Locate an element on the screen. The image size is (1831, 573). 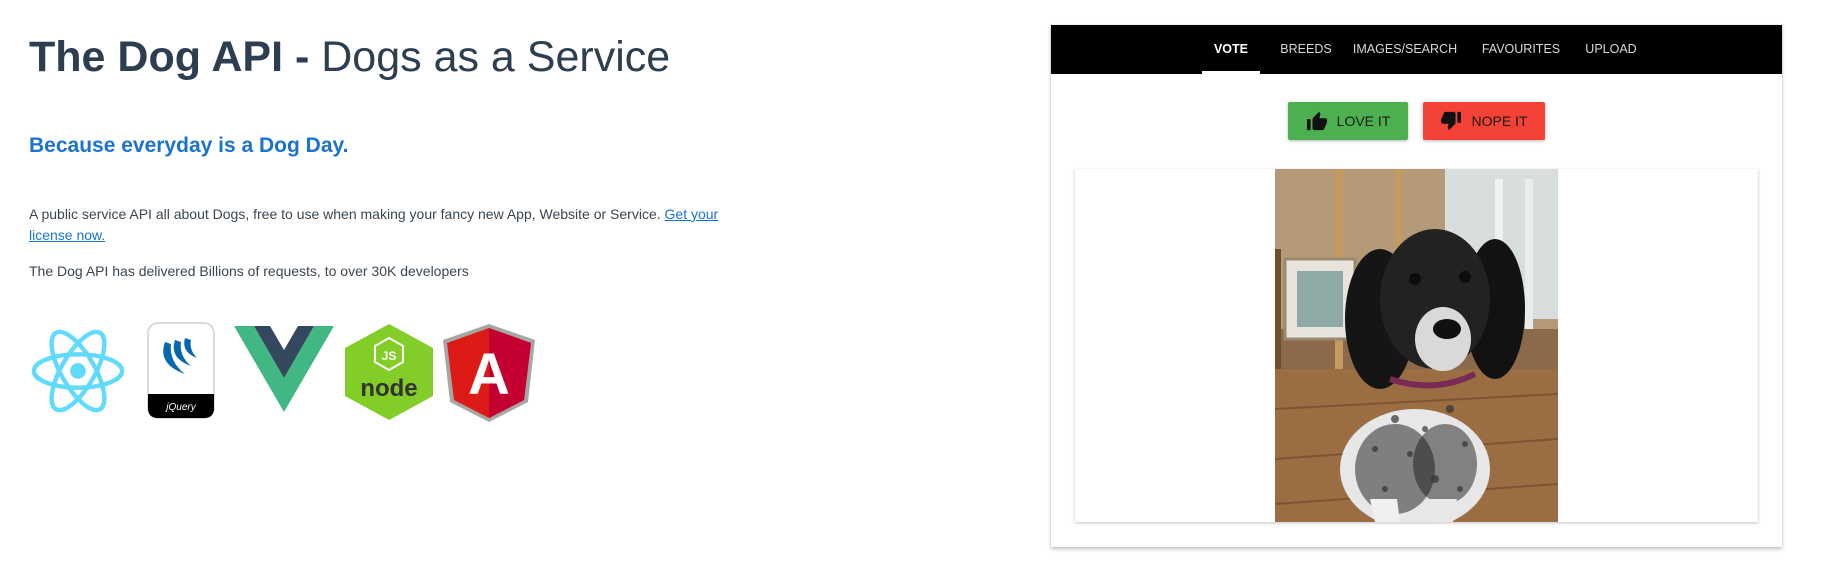
angular-logo: A is located at coordinates (489, 373).